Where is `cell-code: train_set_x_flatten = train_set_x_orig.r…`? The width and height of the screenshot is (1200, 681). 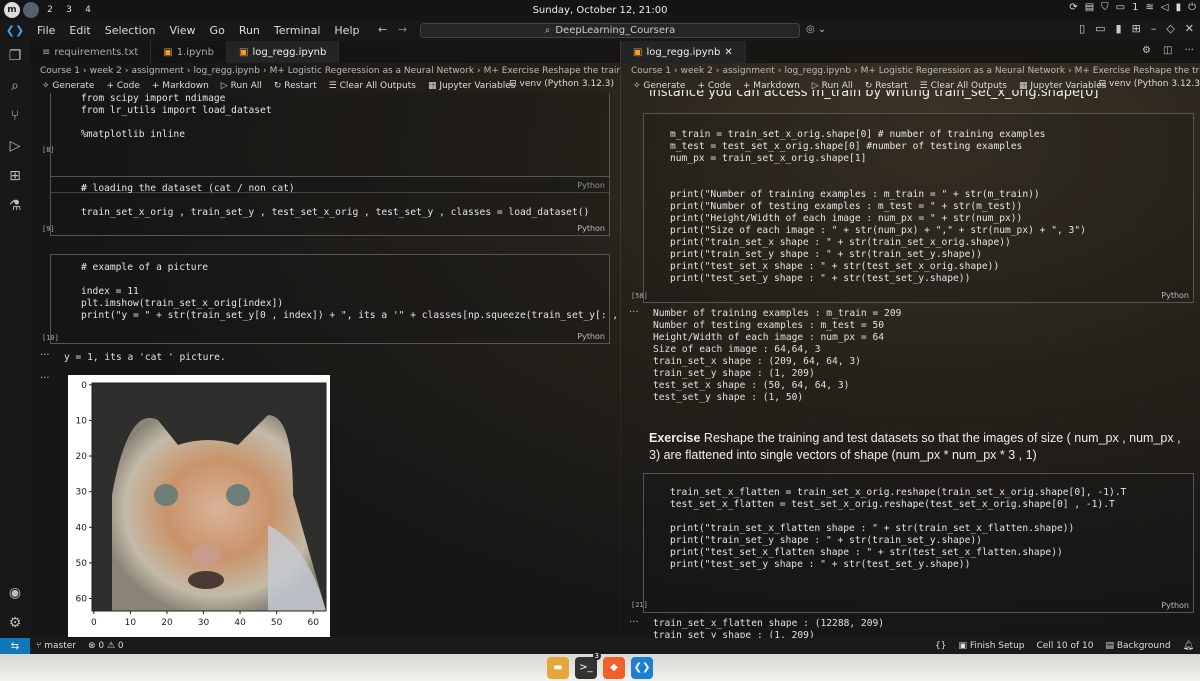 cell-code: train_set_x_flatten = train_set_x_orig.r… is located at coordinates (898, 529).